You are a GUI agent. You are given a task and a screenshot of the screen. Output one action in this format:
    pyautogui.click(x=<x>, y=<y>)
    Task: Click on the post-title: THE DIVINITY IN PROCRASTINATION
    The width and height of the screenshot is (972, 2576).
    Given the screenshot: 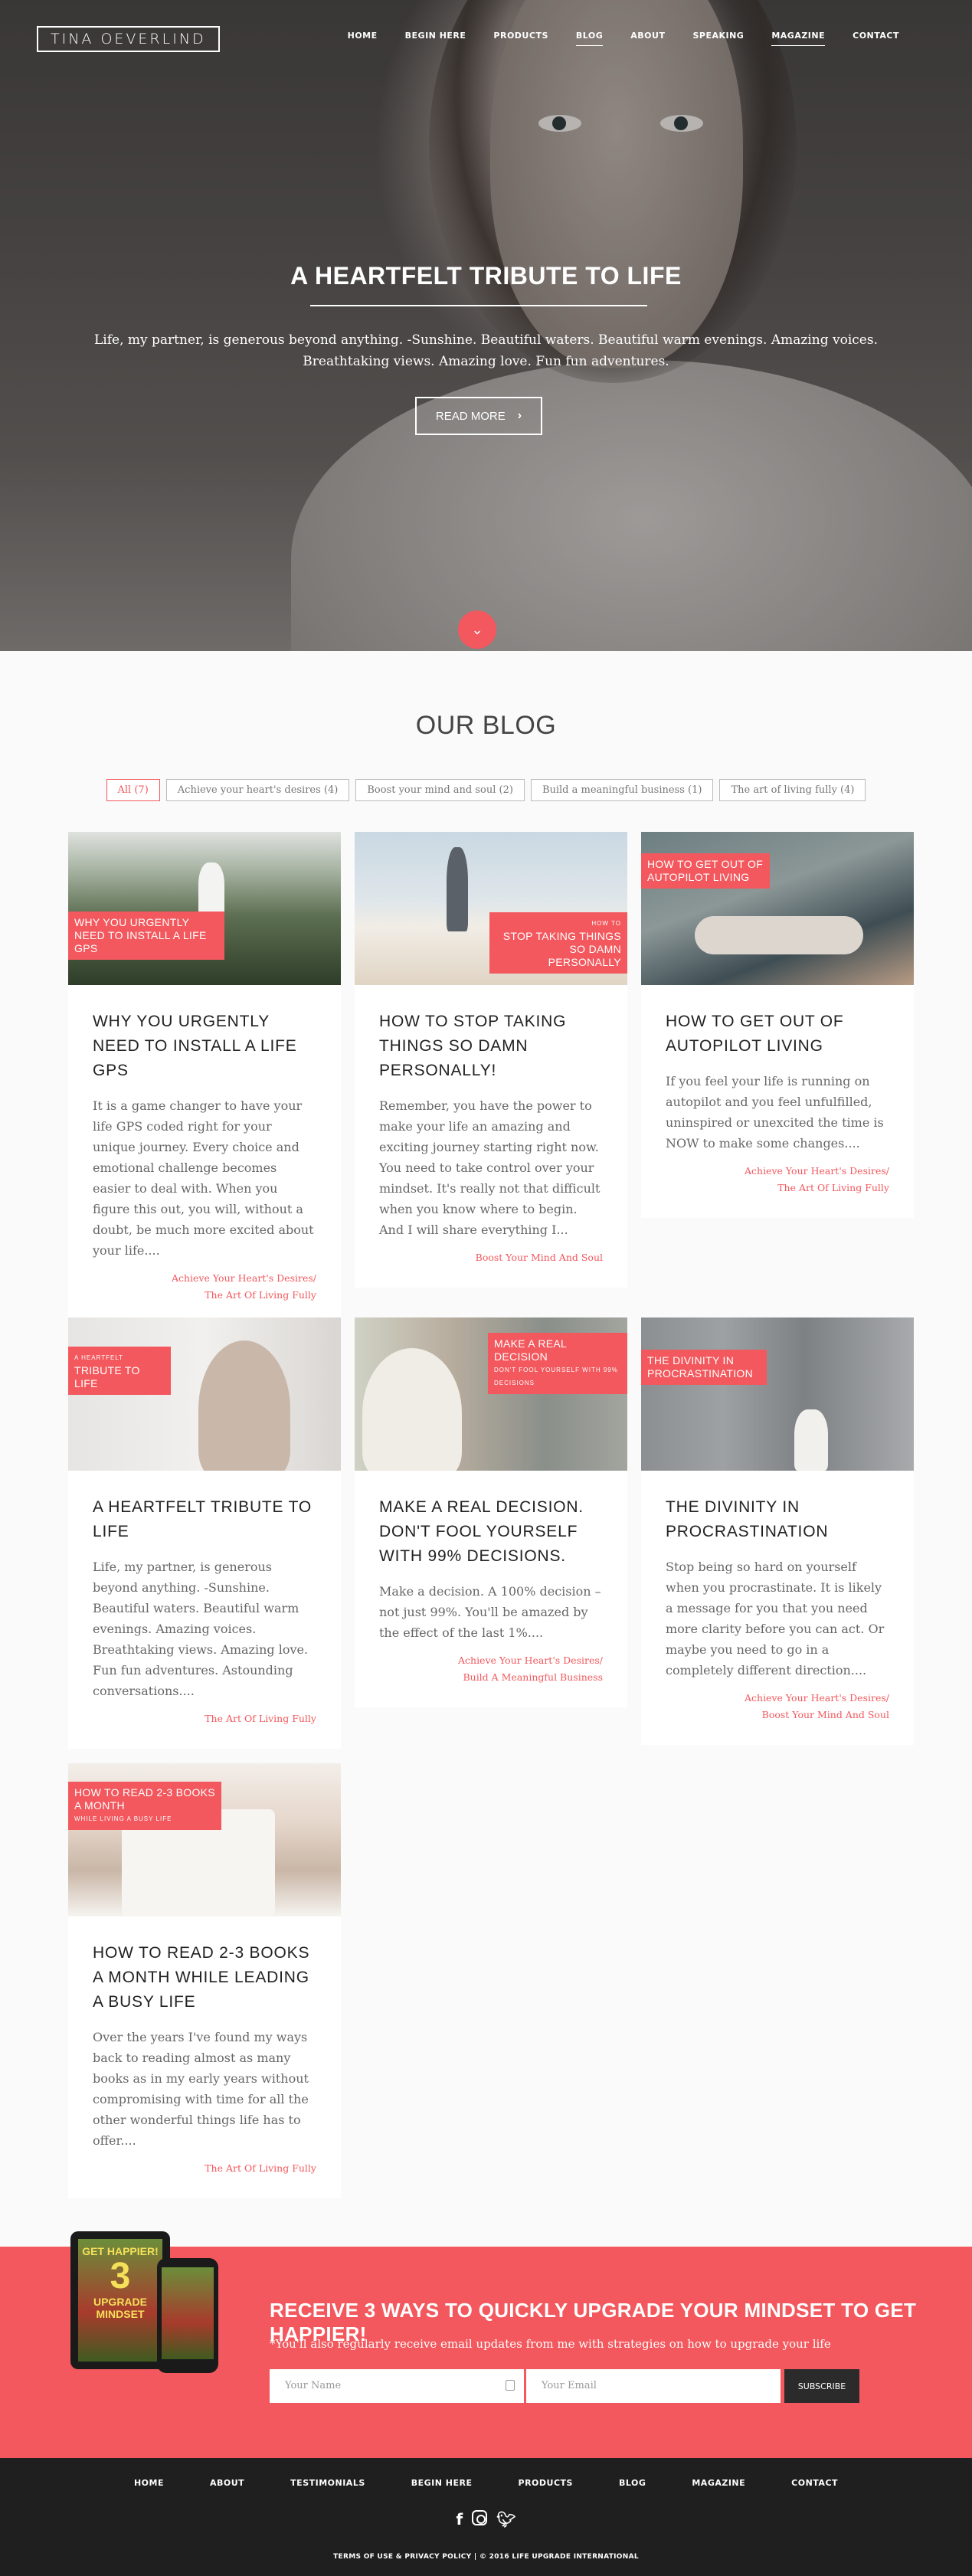 What is the action you would take?
    pyautogui.click(x=777, y=1519)
    